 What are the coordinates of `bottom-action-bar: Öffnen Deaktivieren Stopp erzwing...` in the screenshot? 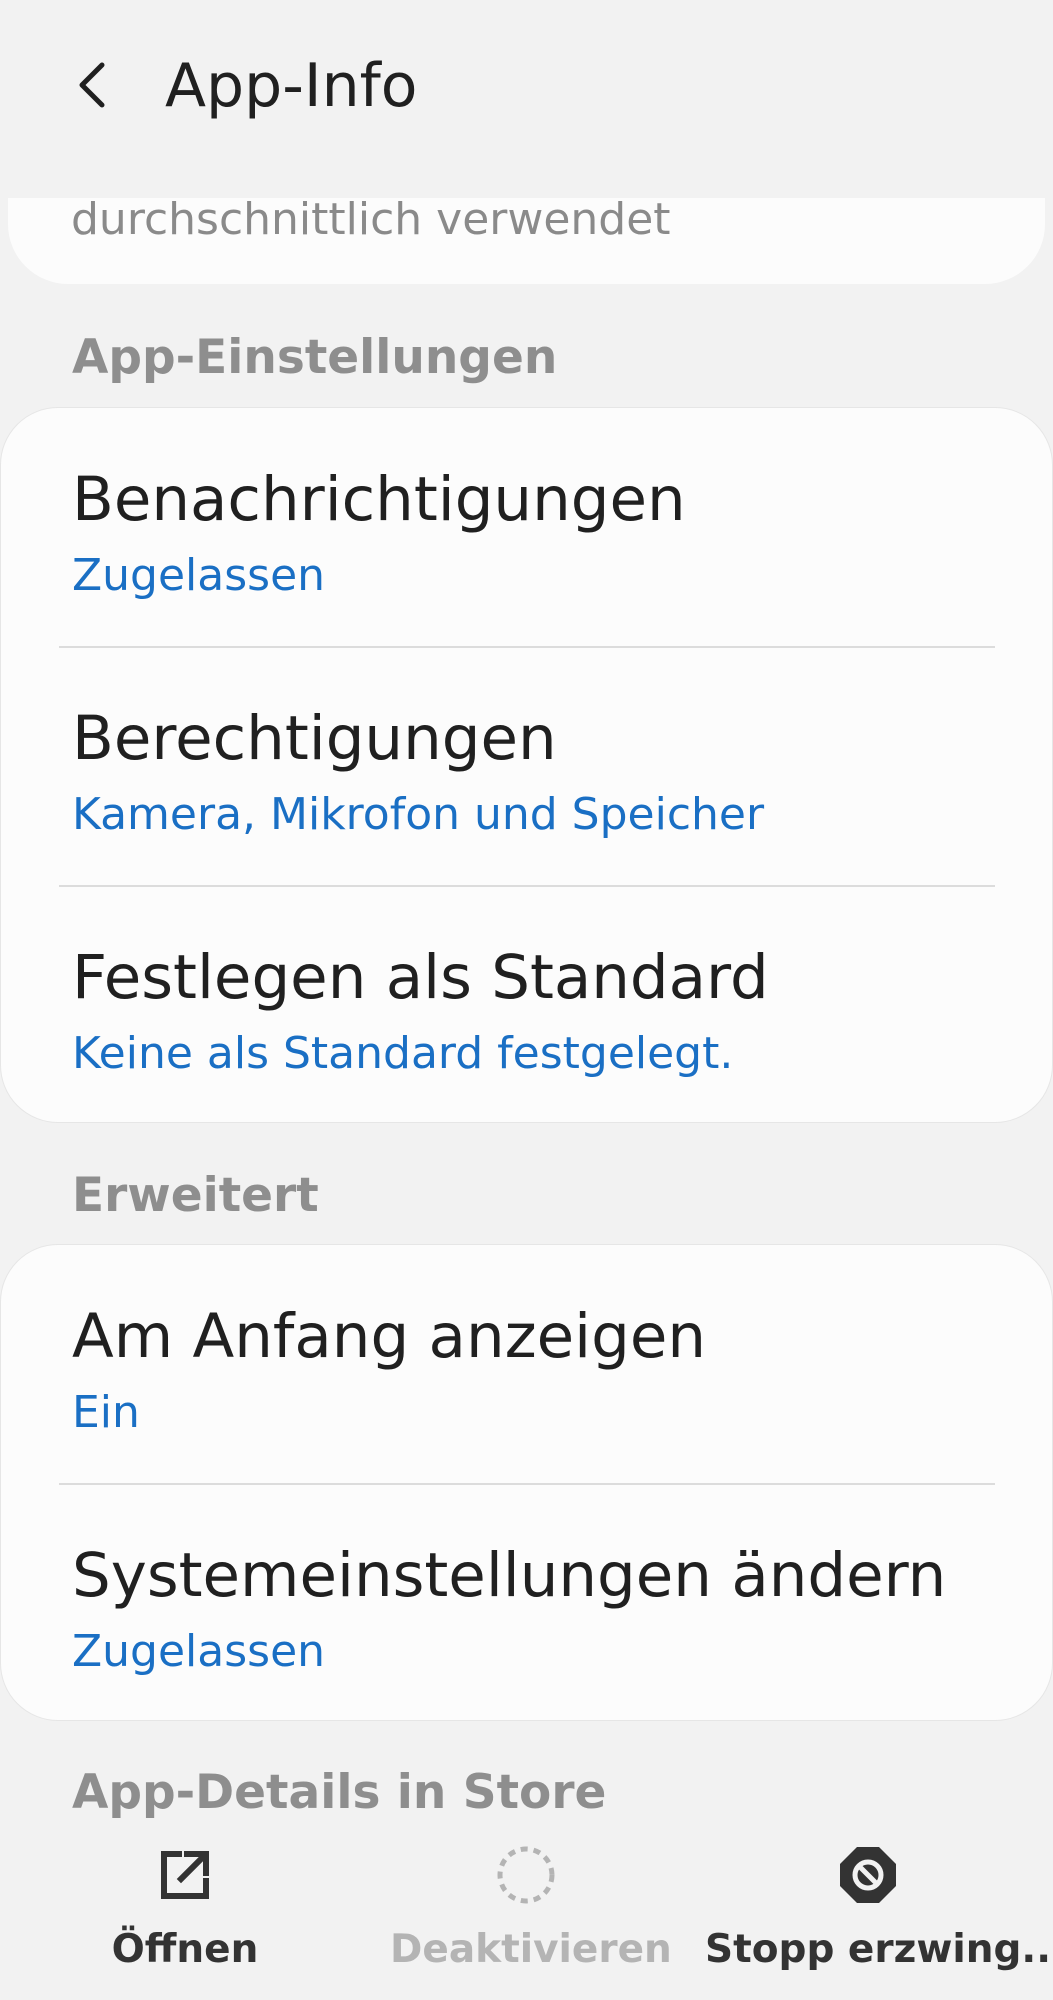 It's located at (526, 1912).